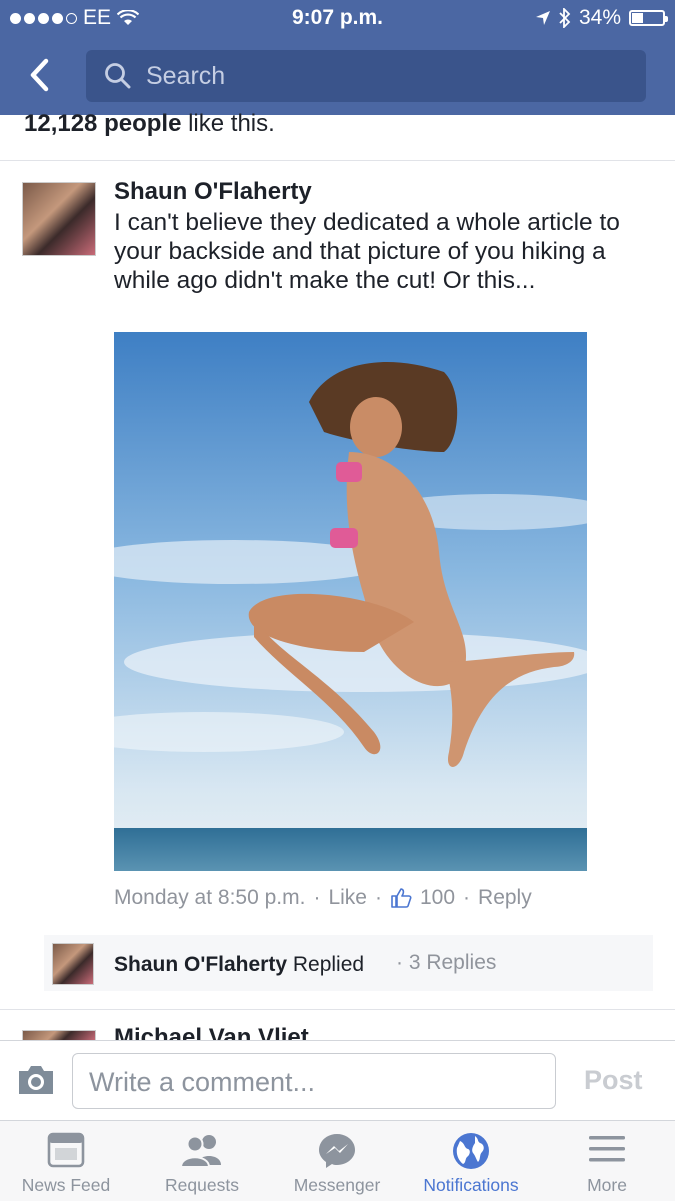  What do you see at coordinates (607, 1185) in the screenshot?
I see `tab-label: More` at bounding box center [607, 1185].